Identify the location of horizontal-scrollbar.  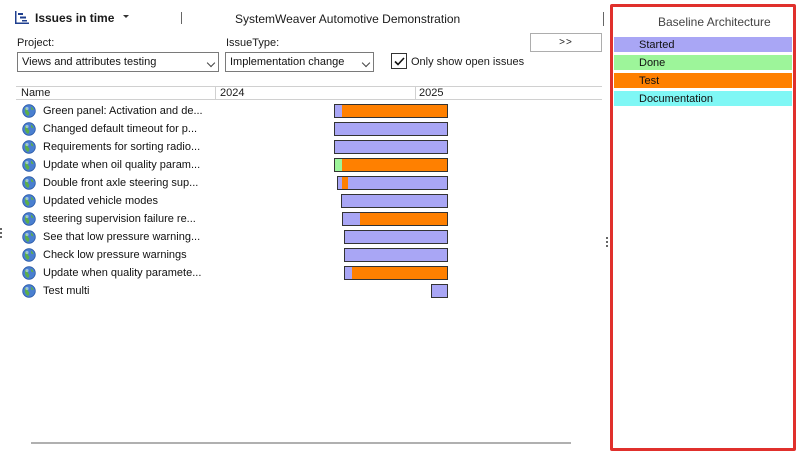
(301, 443).